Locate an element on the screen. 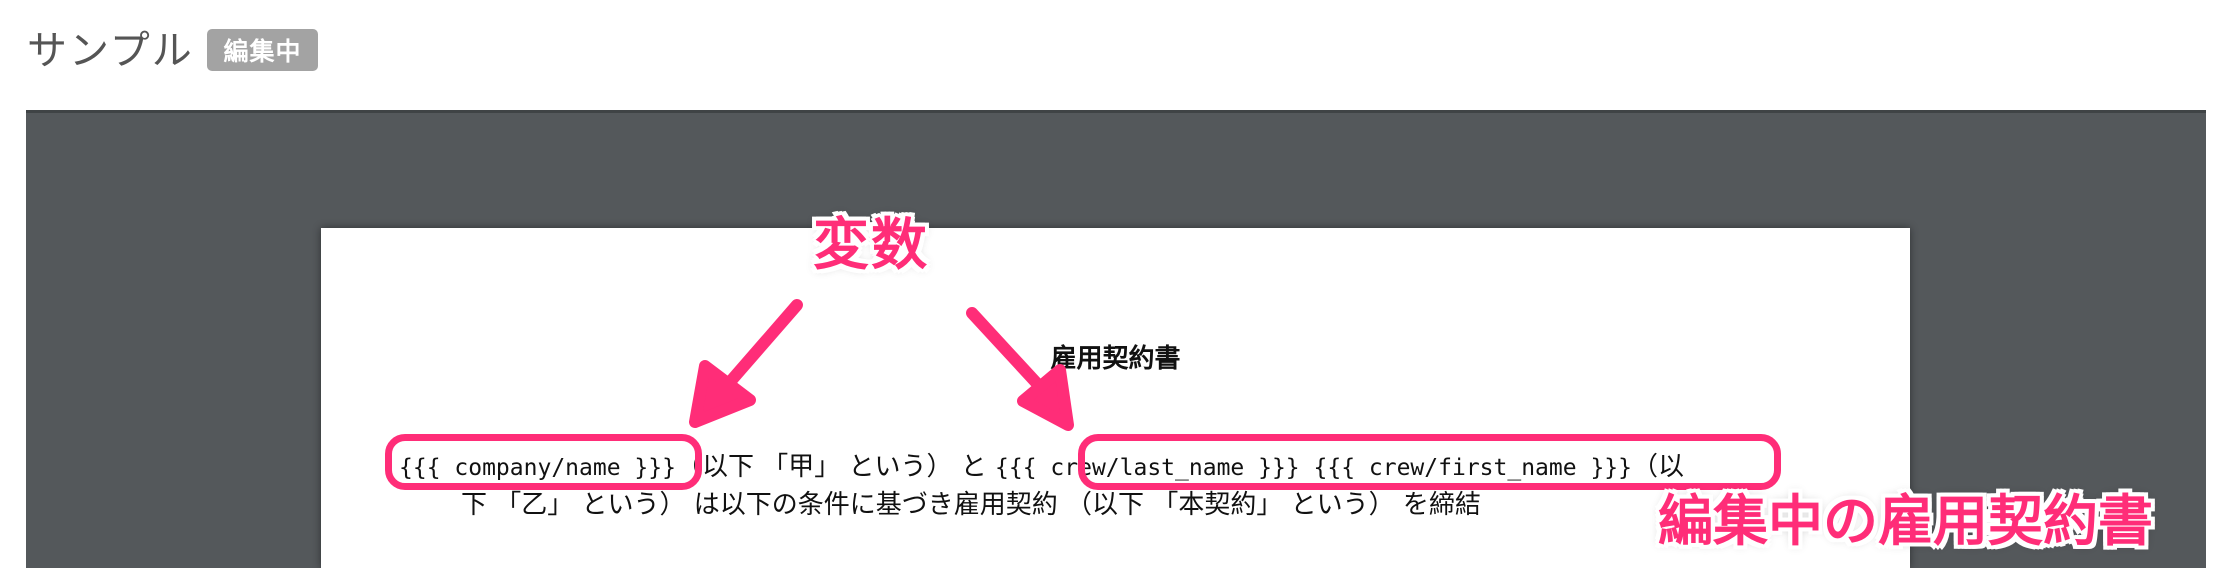 The image size is (2226, 568). document-title: 雇用契約書 is located at coordinates (1115, 359).